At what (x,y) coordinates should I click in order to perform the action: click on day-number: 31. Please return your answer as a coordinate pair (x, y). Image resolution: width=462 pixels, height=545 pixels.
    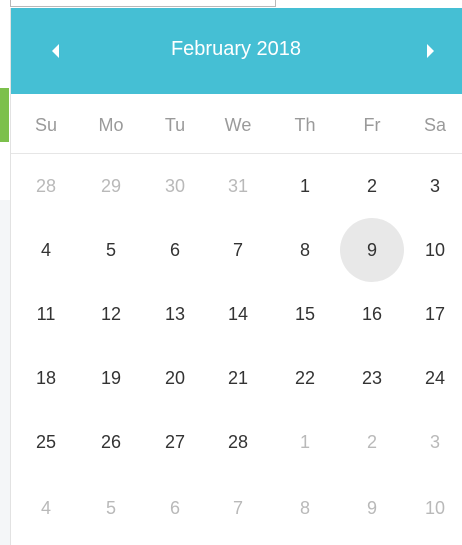
    Looking at the image, I should click on (238, 186).